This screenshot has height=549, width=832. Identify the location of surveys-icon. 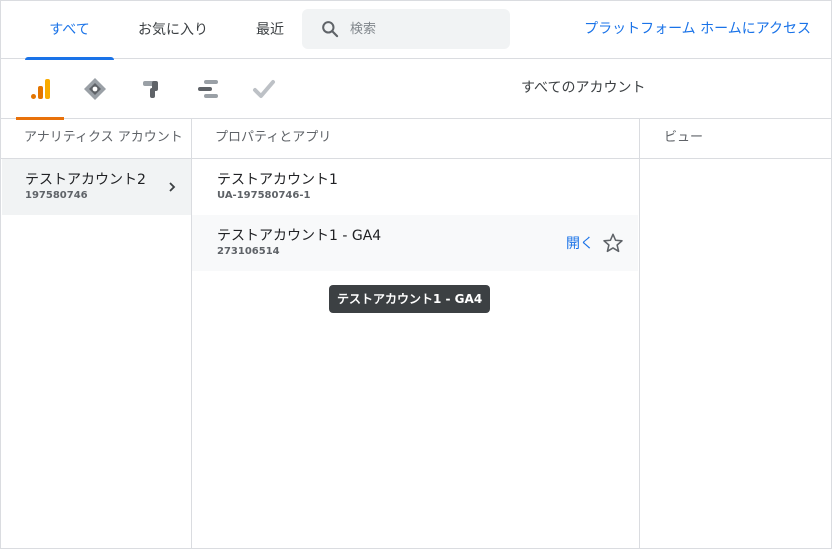
(208, 89).